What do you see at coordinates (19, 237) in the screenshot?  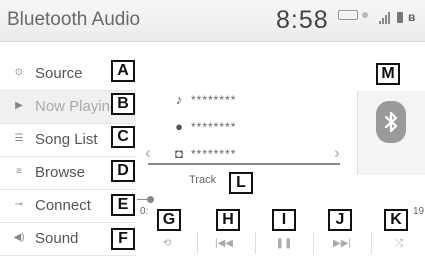 I see `speaker-icon: ◀)` at bounding box center [19, 237].